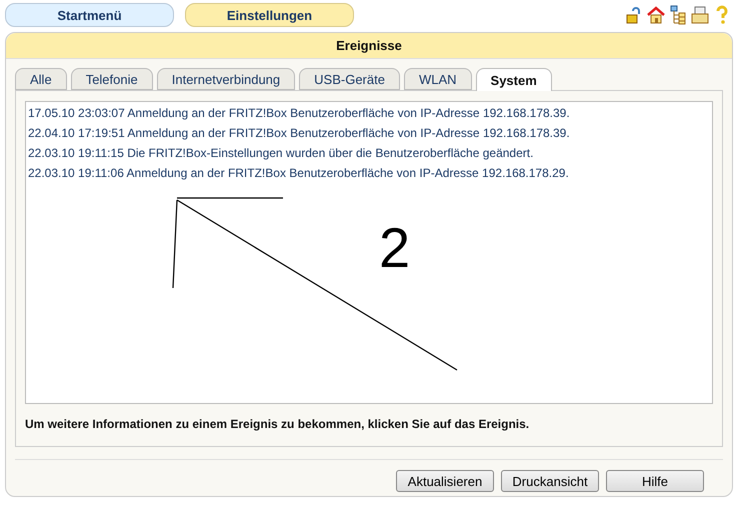  Describe the element at coordinates (111, 79) in the screenshot. I see `tab: Telefonie` at that location.